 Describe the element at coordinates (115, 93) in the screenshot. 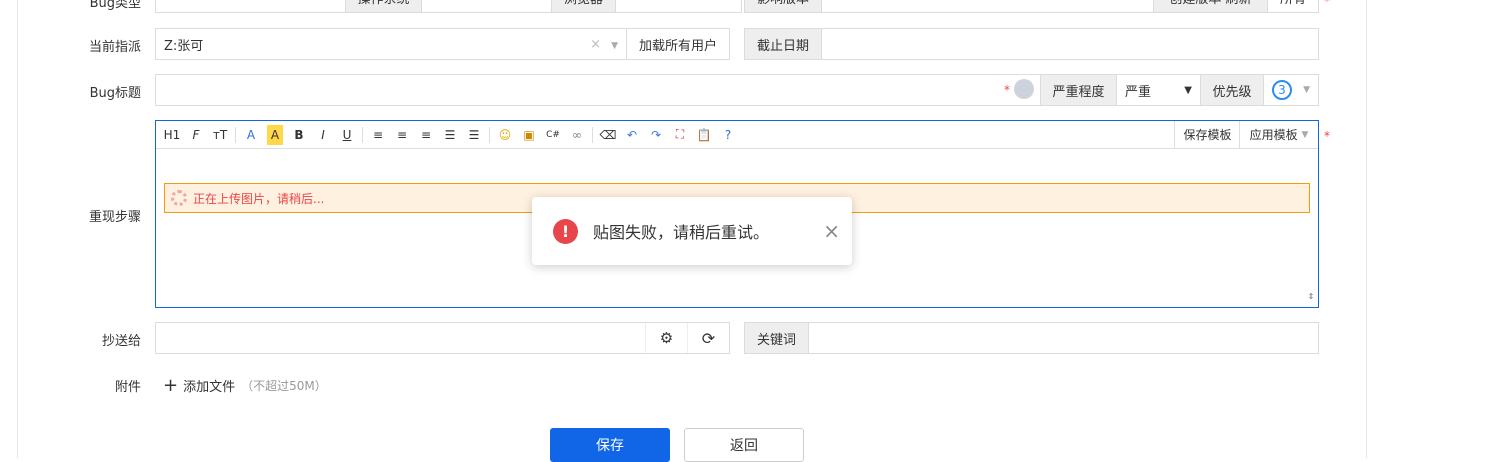

I see `bug-title-label: Bug标题` at that location.